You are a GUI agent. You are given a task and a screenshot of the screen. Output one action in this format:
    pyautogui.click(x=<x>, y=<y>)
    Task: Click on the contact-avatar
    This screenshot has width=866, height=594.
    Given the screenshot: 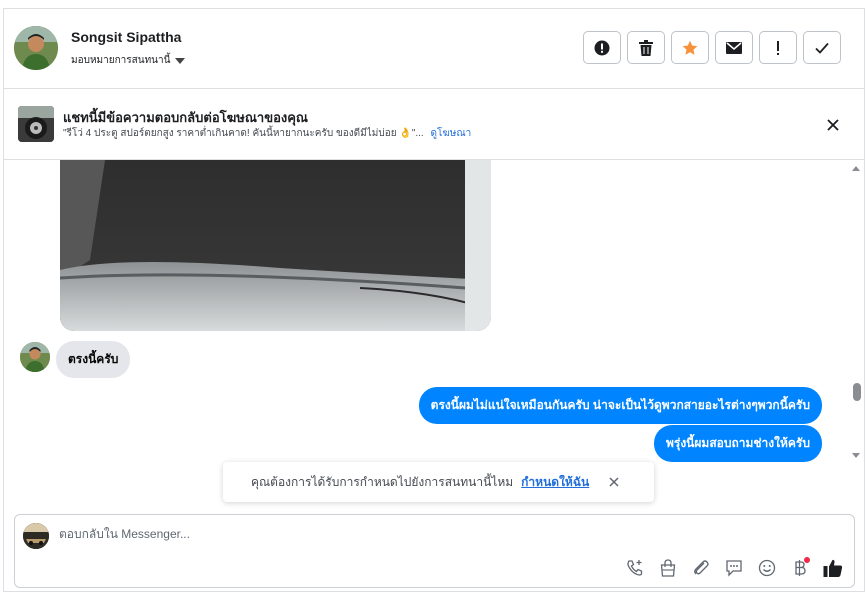 What is the action you would take?
    pyautogui.click(x=36, y=48)
    